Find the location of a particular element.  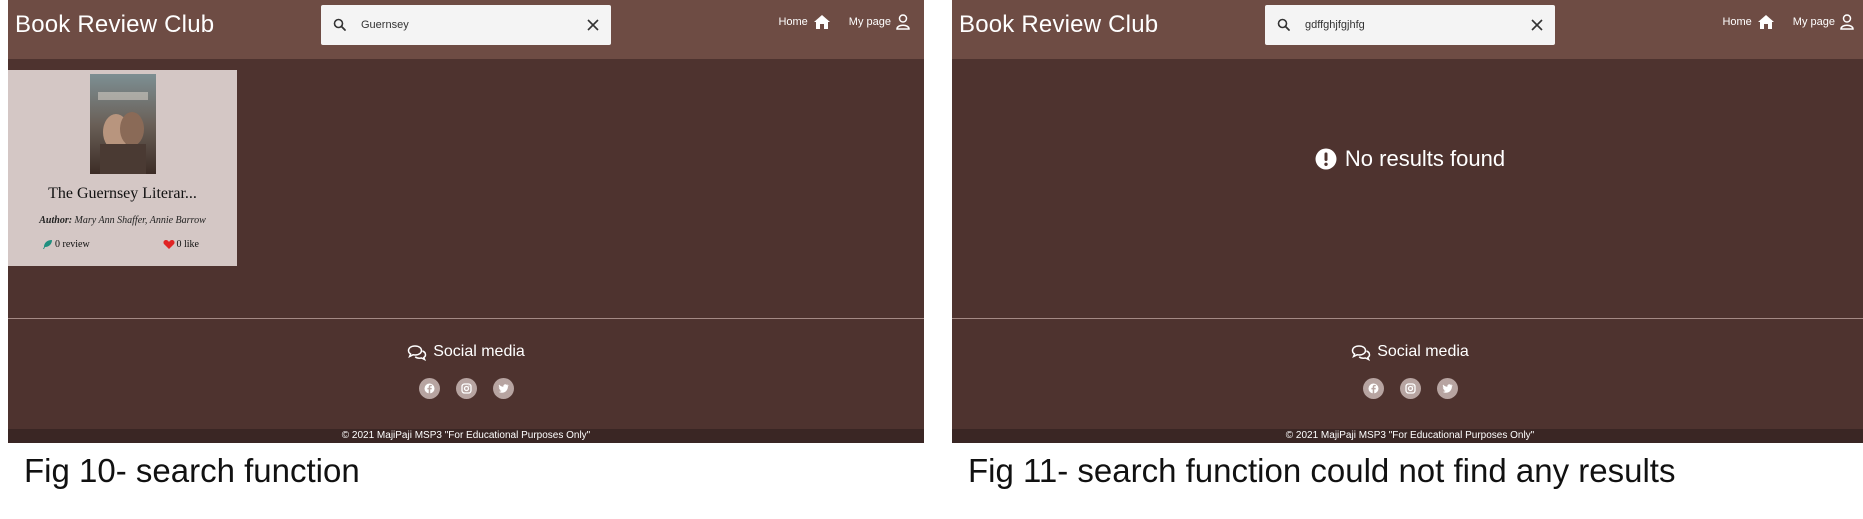

like-count-label: 0 like is located at coordinates (188, 244).